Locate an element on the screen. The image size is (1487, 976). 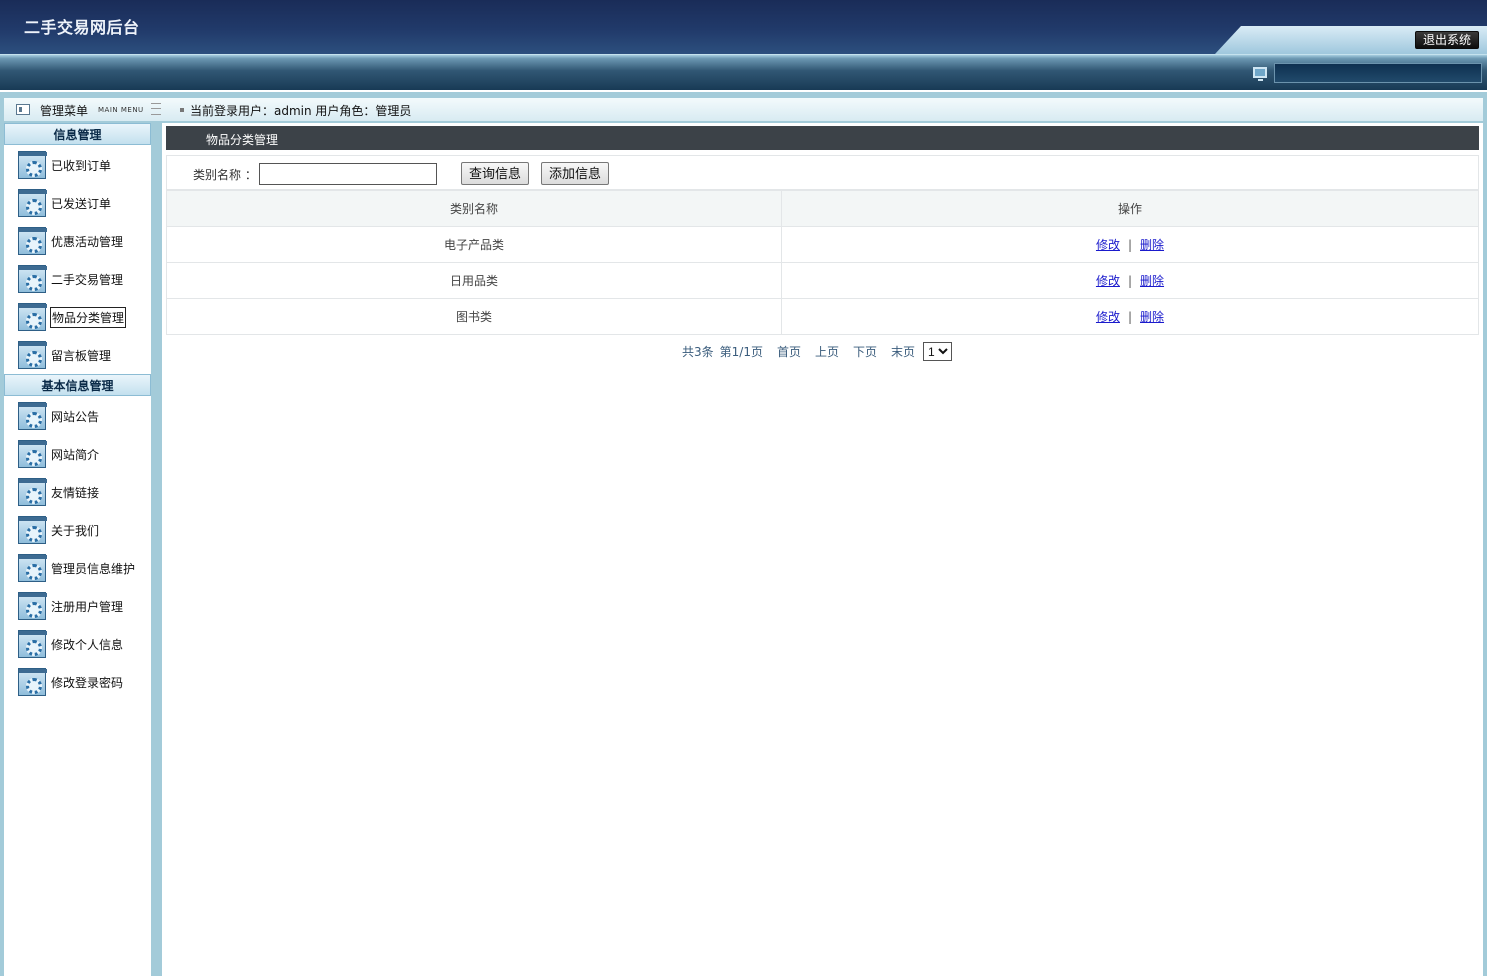
sidebar-item-edit-profile: 修改个人信息 is located at coordinates (71, 644).